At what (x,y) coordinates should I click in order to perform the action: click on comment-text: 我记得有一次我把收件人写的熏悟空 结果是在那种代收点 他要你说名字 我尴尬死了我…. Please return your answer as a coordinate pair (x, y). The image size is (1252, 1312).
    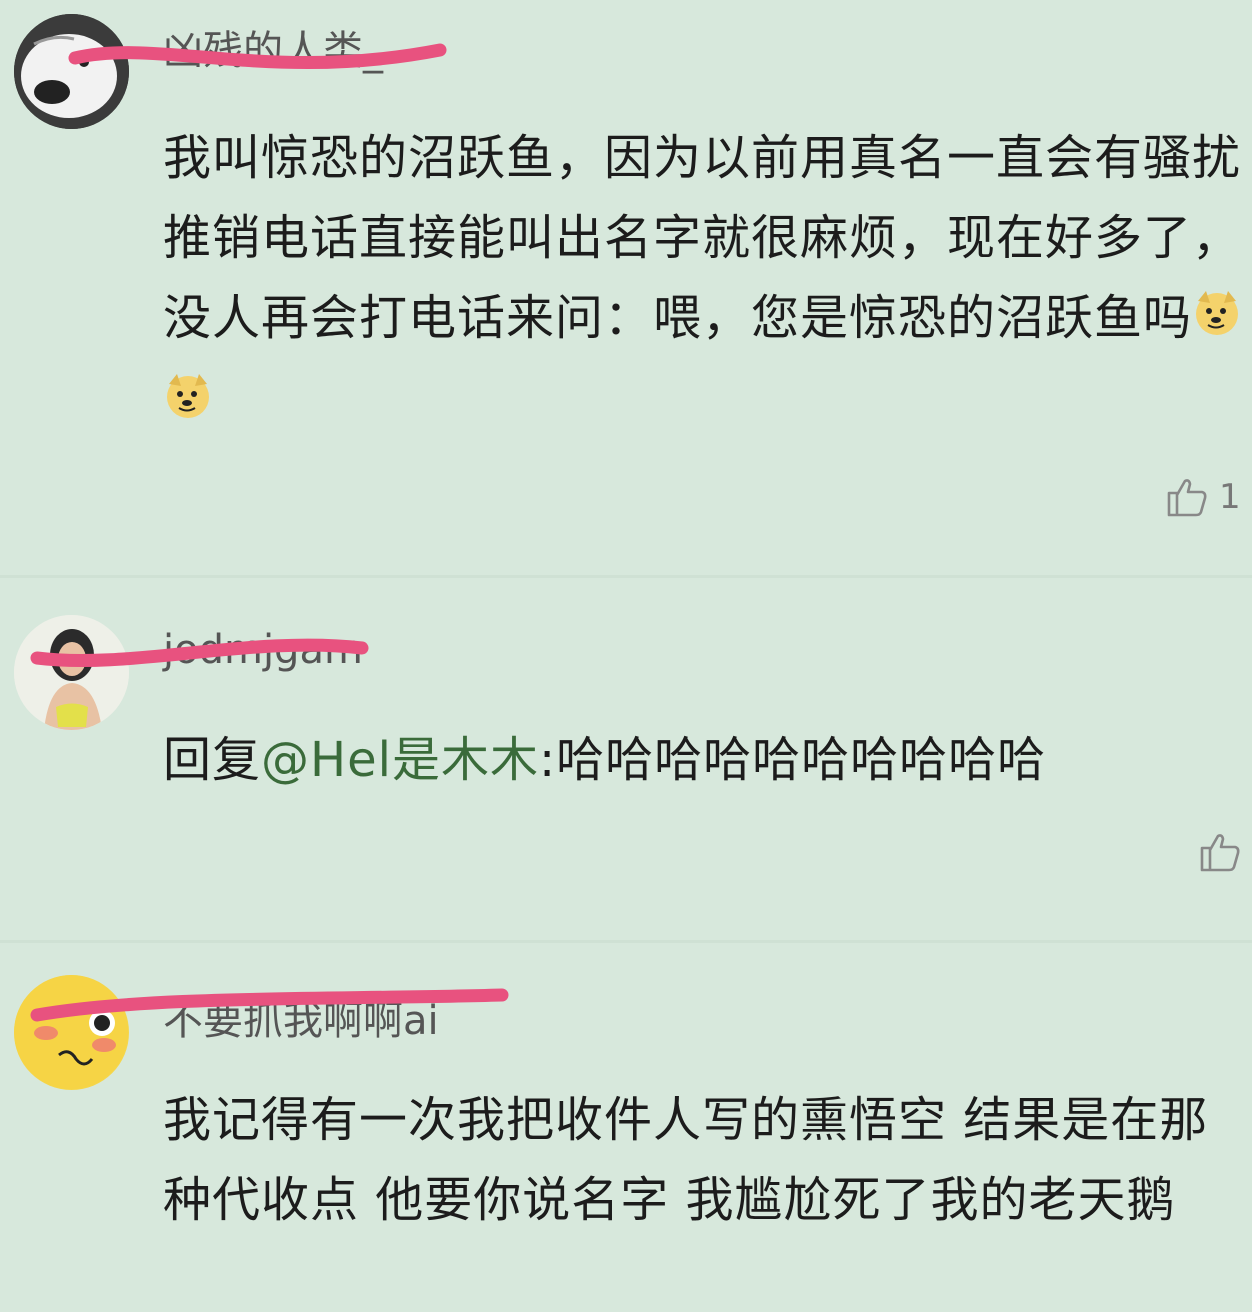
    Looking at the image, I should click on (686, 1160).